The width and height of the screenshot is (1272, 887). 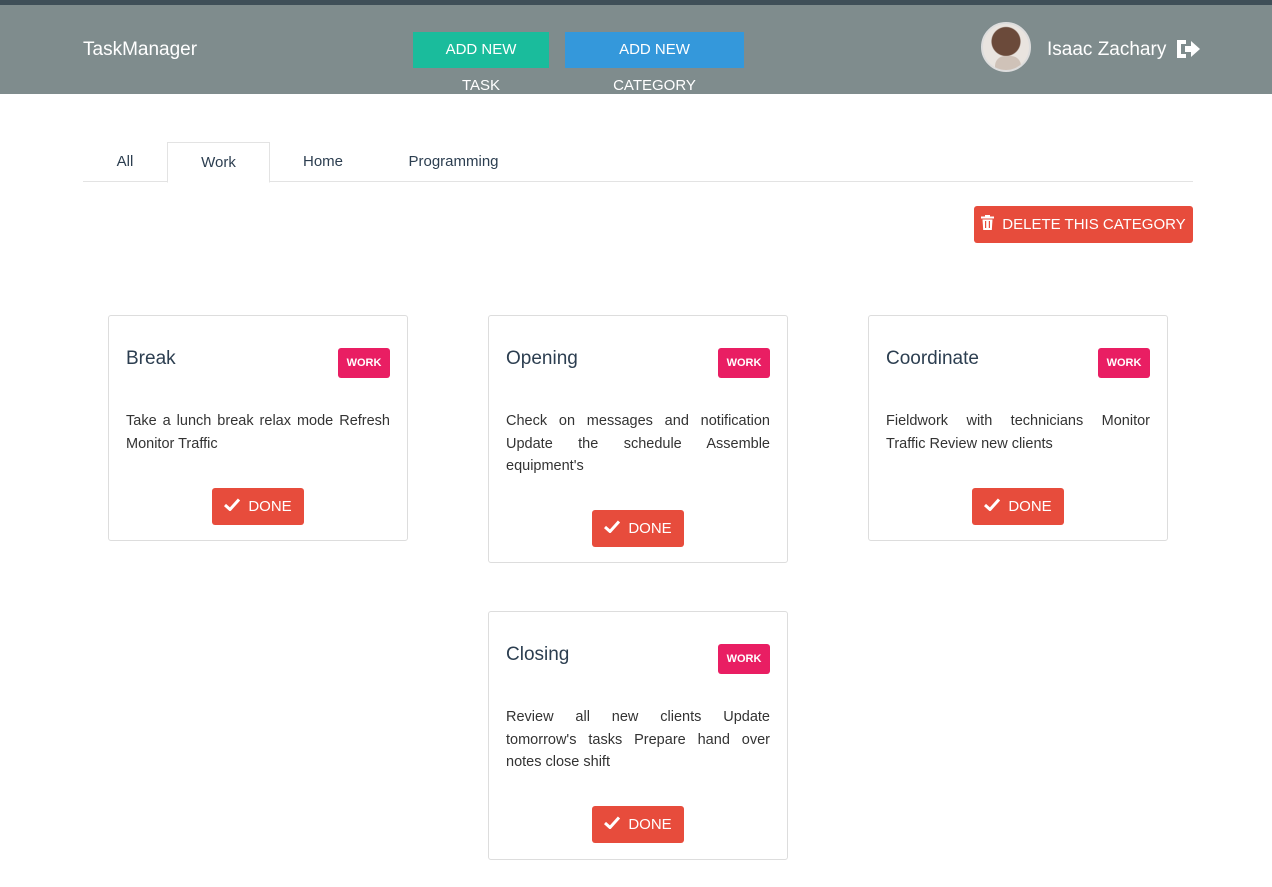 I want to click on task-title: Coordinate, so click(x=932, y=358).